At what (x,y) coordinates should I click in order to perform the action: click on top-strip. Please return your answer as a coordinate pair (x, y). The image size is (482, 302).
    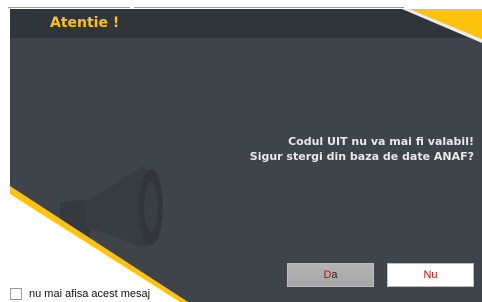
    Looking at the image, I should click on (241, 4).